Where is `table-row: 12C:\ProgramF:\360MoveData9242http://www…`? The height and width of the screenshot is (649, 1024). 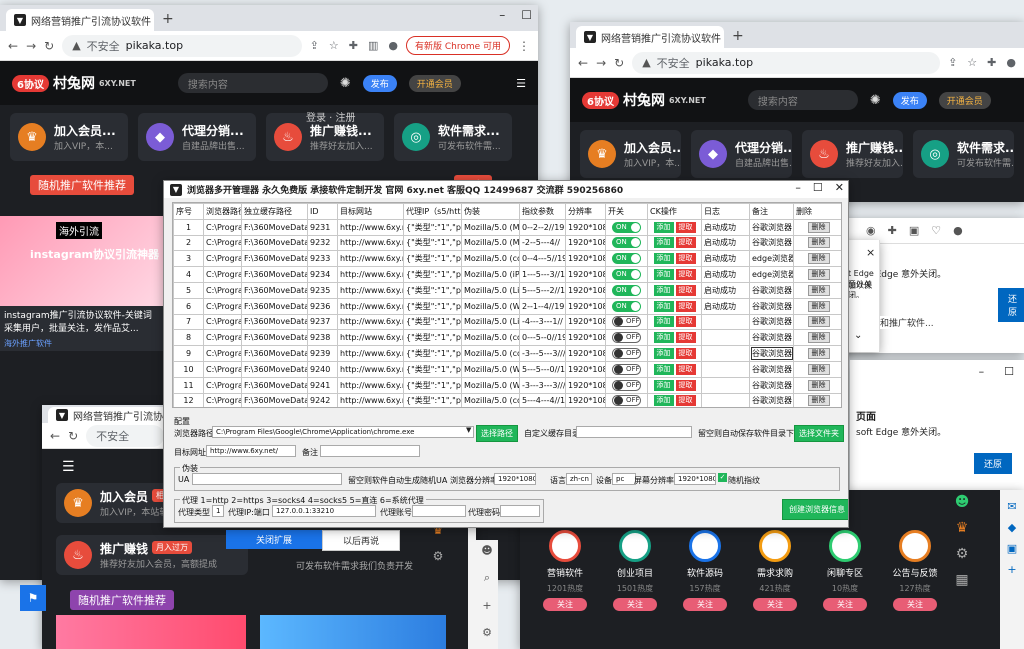
table-row: 12C:\ProgramF:\360MoveData9242http://www… is located at coordinates (507, 399).